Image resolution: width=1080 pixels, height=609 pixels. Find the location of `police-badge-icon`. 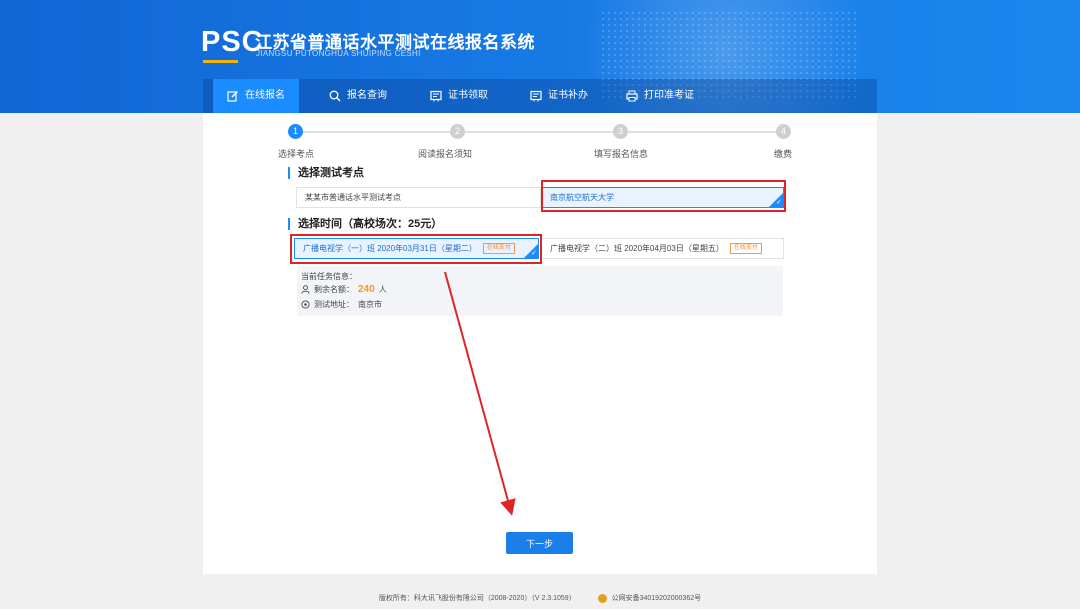

police-badge-icon is located at coordinates (602, 598).